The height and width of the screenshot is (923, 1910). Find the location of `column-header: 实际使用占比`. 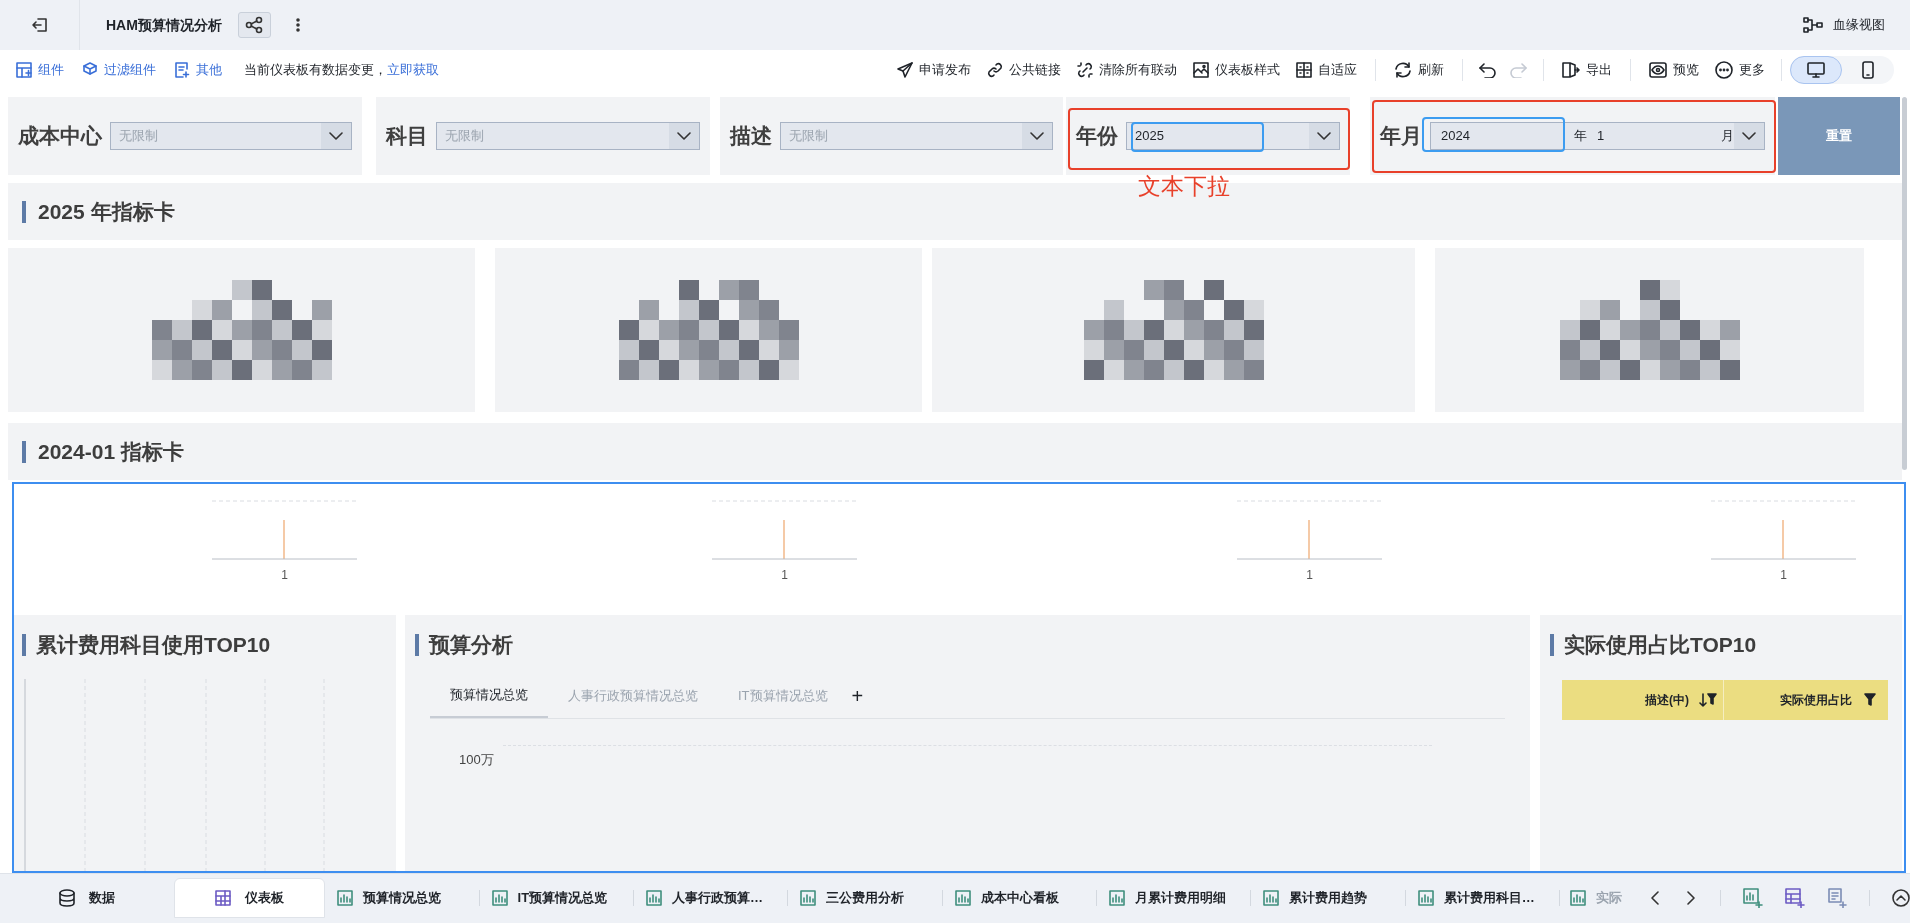

column-header: 实际使用占比 is located at coordinates (1806, 699).